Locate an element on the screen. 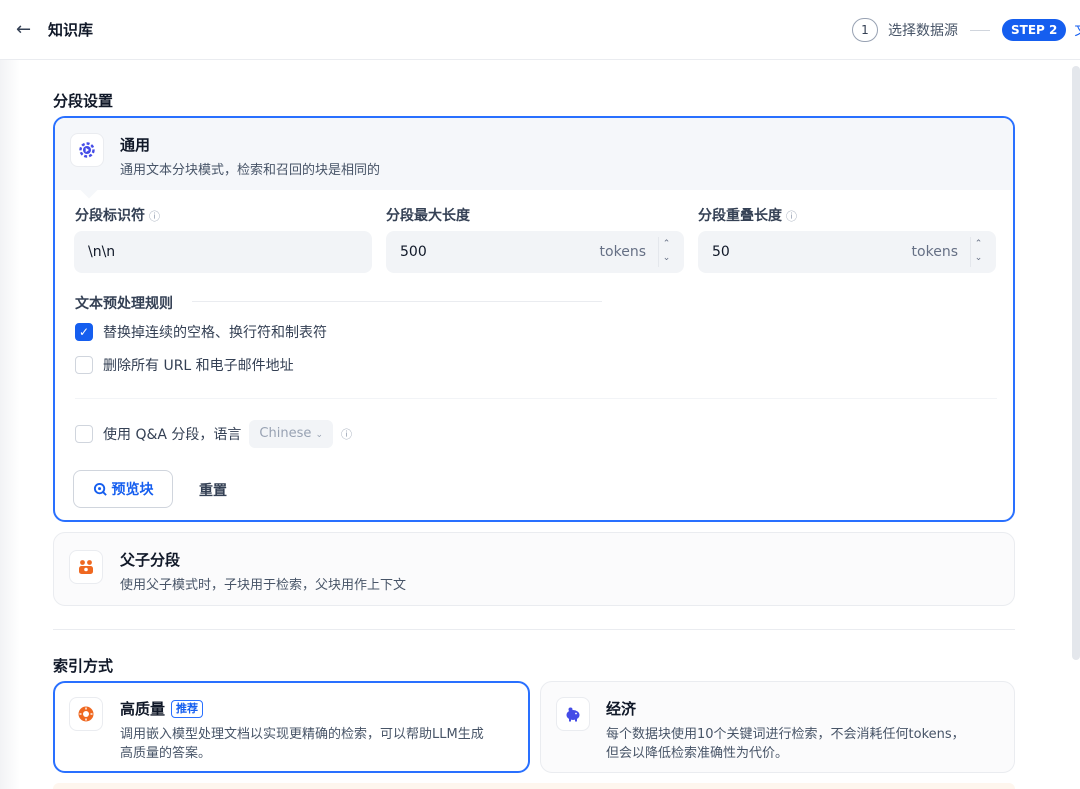  stepper-nav: 1 选择数据源 STEP 2 文 is located at coordinates (966, 30).